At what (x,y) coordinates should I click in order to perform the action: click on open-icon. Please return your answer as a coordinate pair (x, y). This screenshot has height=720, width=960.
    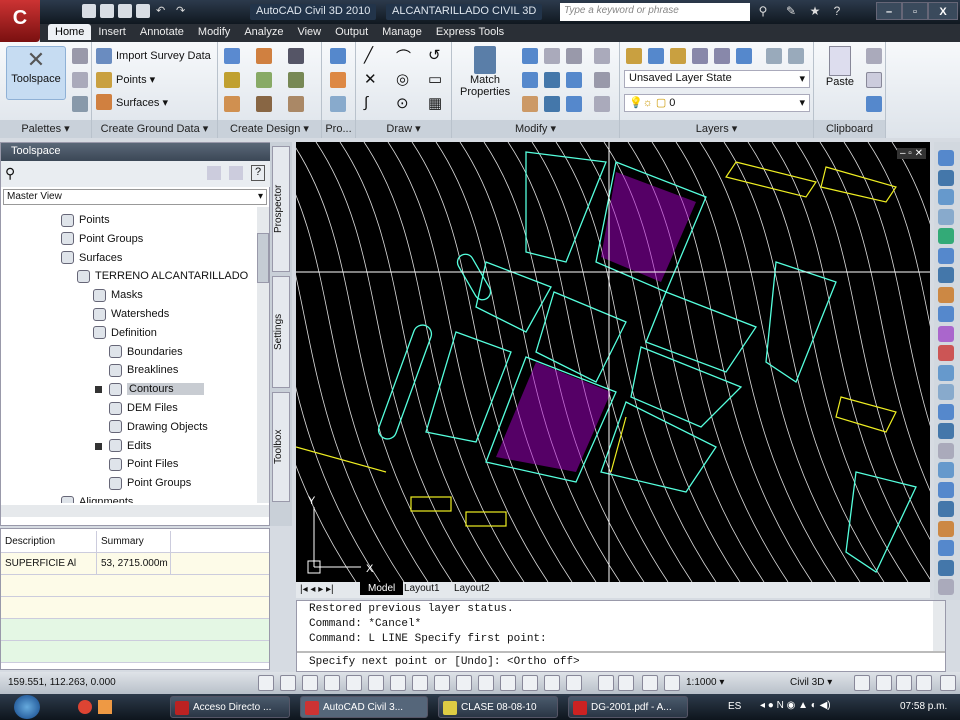
    Looking at the image, I should click on (107, 11).